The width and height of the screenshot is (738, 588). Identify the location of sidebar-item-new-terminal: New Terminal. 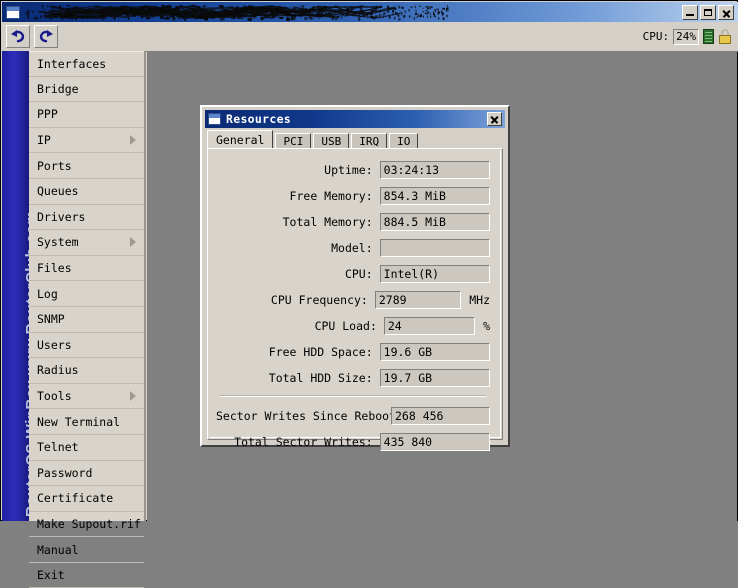
(86, 422).